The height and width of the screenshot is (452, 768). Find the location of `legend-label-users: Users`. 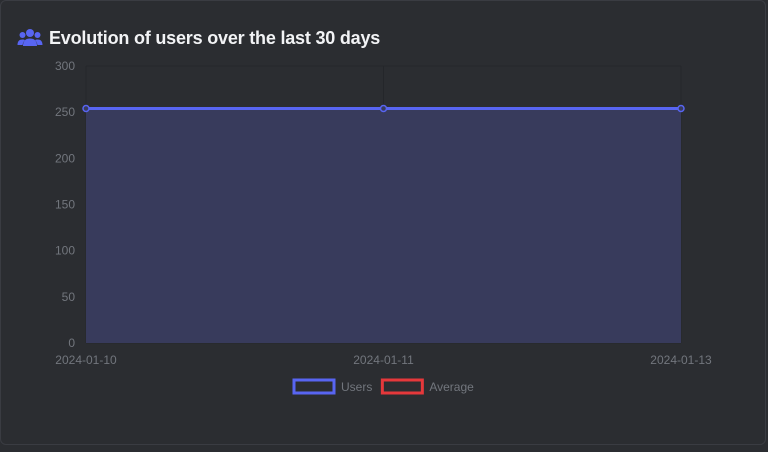

legend-label-users: Users is located at coordinates (356, 387).